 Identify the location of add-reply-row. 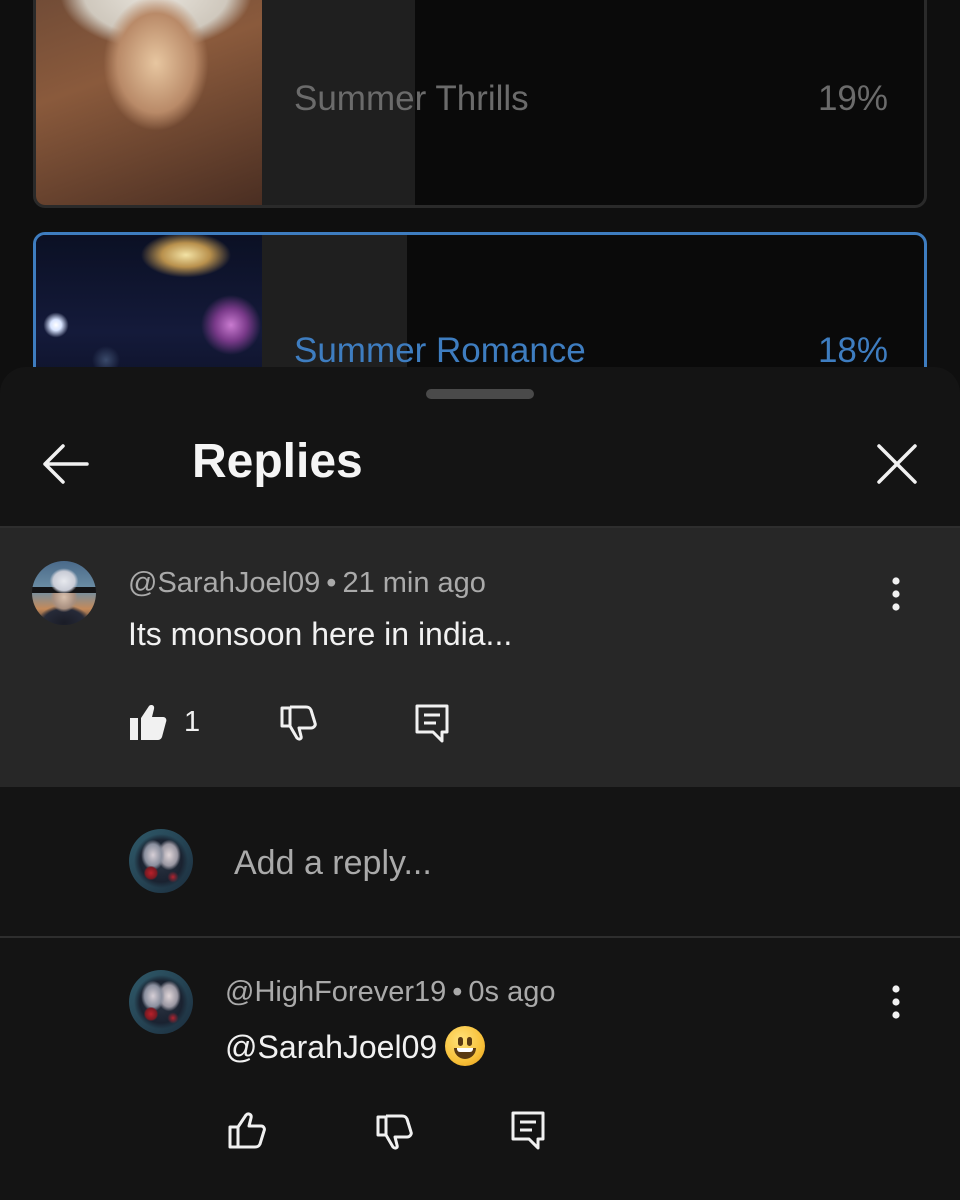
(480, 861).